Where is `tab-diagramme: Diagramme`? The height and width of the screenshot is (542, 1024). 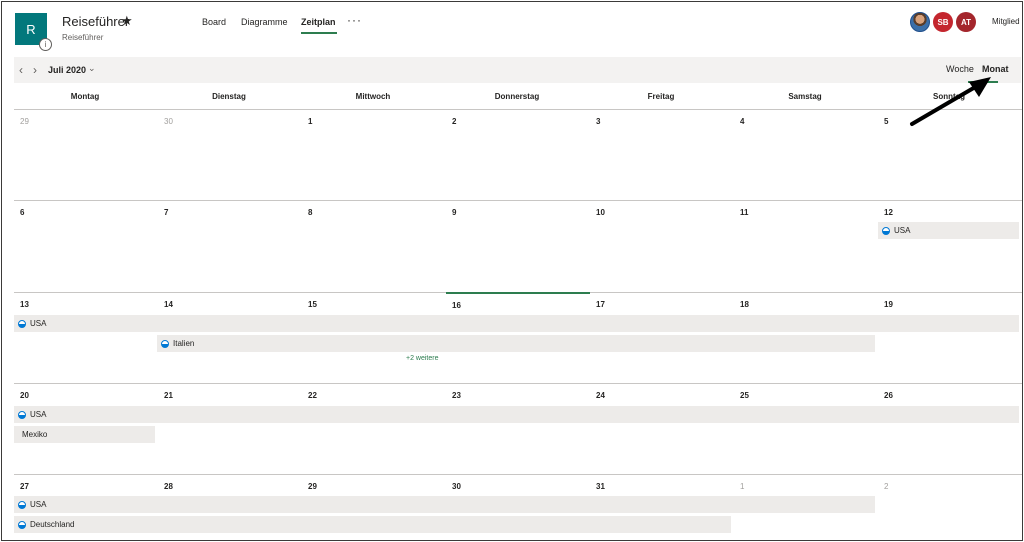
tab-diagramme: Diagramme is located at coordinates (264, 22).